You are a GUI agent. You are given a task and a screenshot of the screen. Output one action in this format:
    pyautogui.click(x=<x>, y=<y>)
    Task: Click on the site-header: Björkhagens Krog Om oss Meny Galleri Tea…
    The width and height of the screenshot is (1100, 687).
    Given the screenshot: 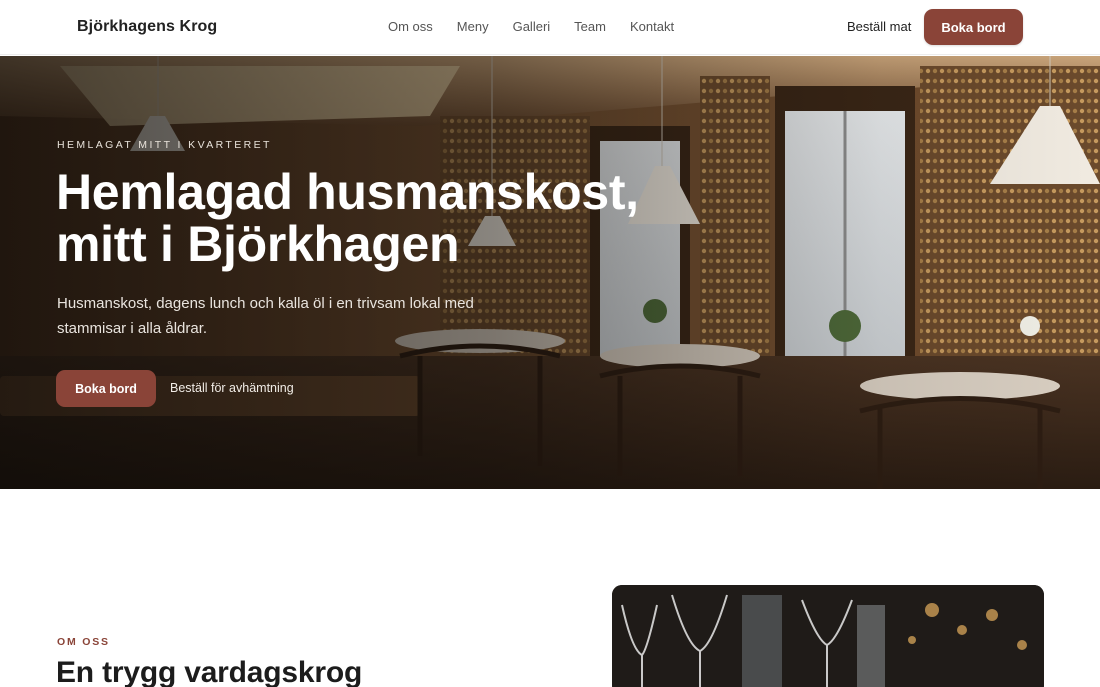 What is the action you would take?
    pyautogui.click(x=550, y=27)
    